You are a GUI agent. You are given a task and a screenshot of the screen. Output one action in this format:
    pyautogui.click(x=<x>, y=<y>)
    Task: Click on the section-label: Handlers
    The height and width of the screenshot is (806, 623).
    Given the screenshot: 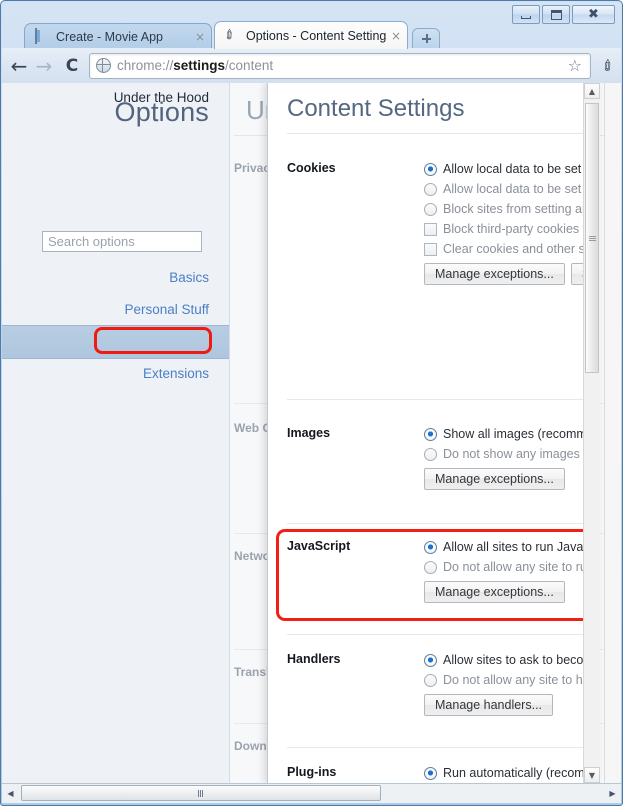 What is the action you would take?
    pyautogui.click(x=314, y=659)
    